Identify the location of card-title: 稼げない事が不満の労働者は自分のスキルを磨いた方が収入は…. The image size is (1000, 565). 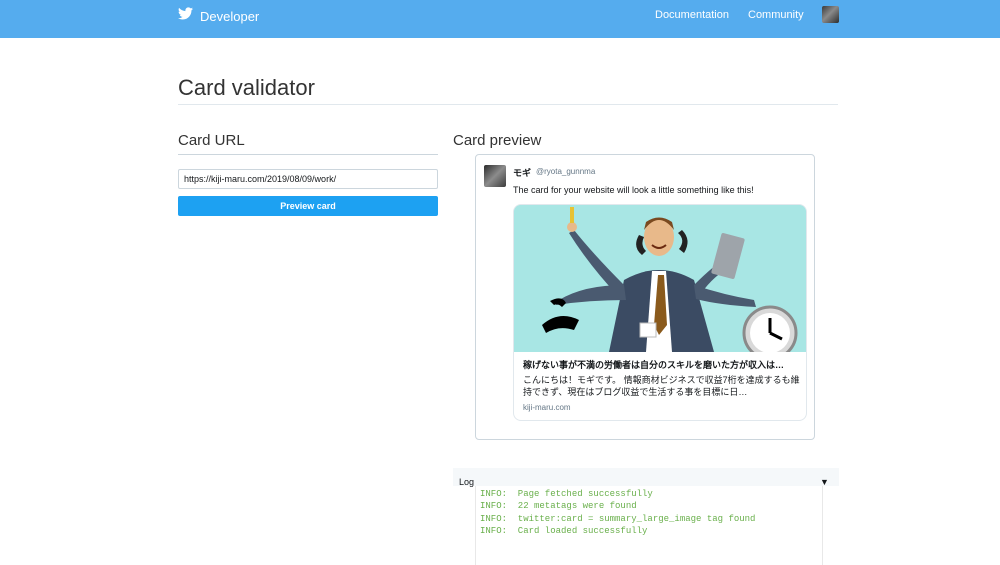
(654, 365).